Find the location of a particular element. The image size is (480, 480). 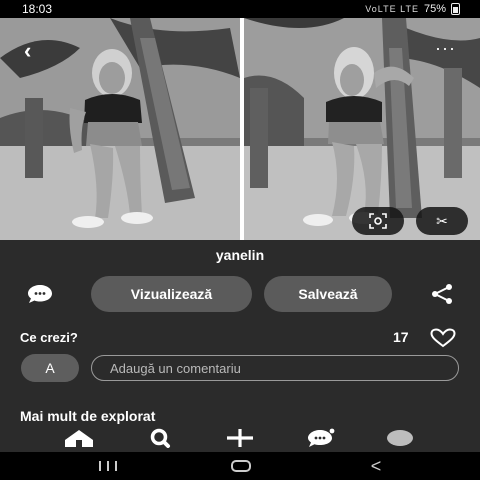

like-count: 17 is located at coordinates (401, 337).